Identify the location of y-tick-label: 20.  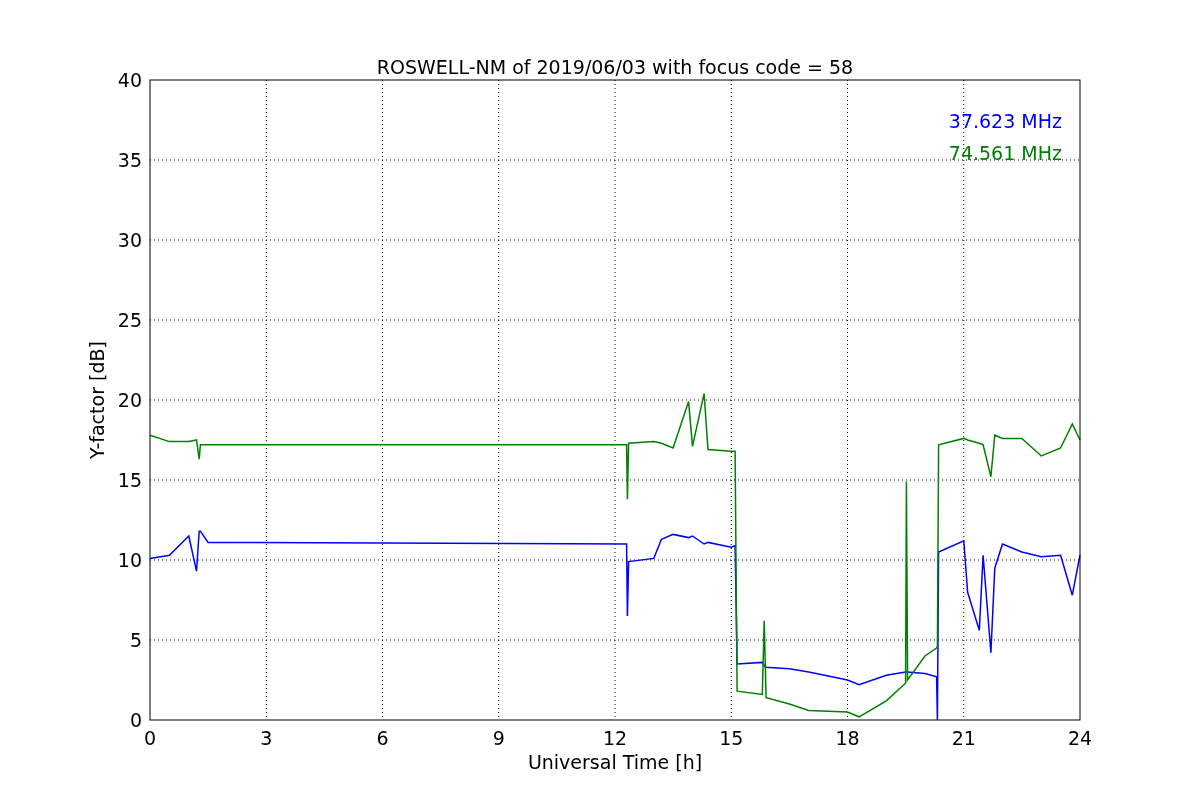
(129, 400).